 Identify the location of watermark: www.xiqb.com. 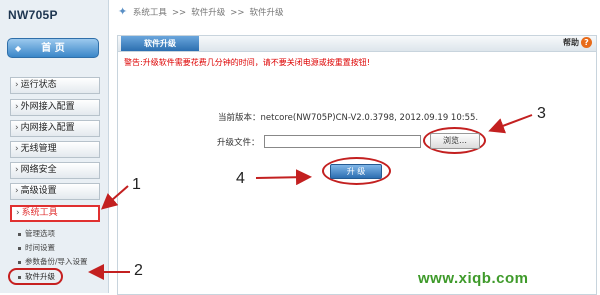
(473, 278).